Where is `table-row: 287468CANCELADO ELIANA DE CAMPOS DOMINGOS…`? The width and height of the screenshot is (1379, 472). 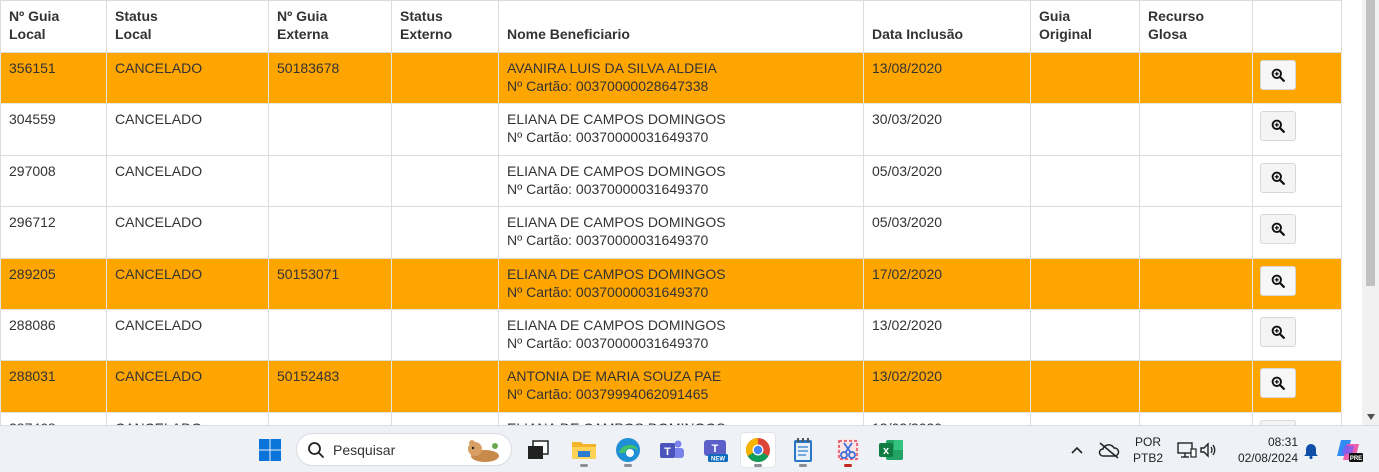 table-row: 287468CANCELADO ELIANA DE CAMPOS DOMINGOS… is located at coordinates (671, 418).